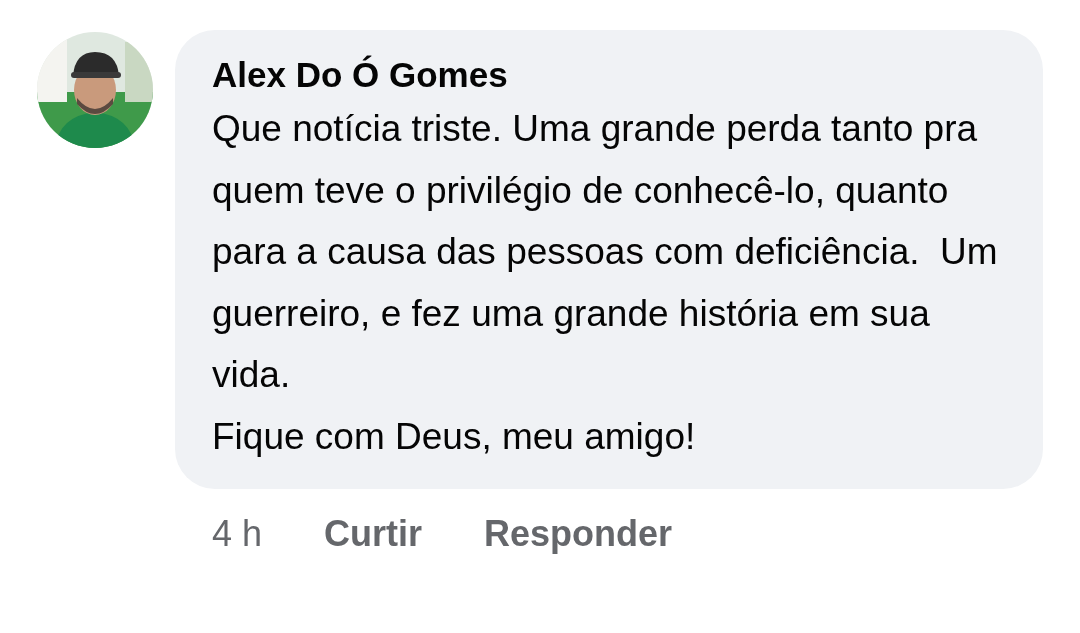 Image resolution: width=1080 pixels, height=633 pixels. I want to click on author-name: Alex Do Ó Gomes, so click(360, 75).